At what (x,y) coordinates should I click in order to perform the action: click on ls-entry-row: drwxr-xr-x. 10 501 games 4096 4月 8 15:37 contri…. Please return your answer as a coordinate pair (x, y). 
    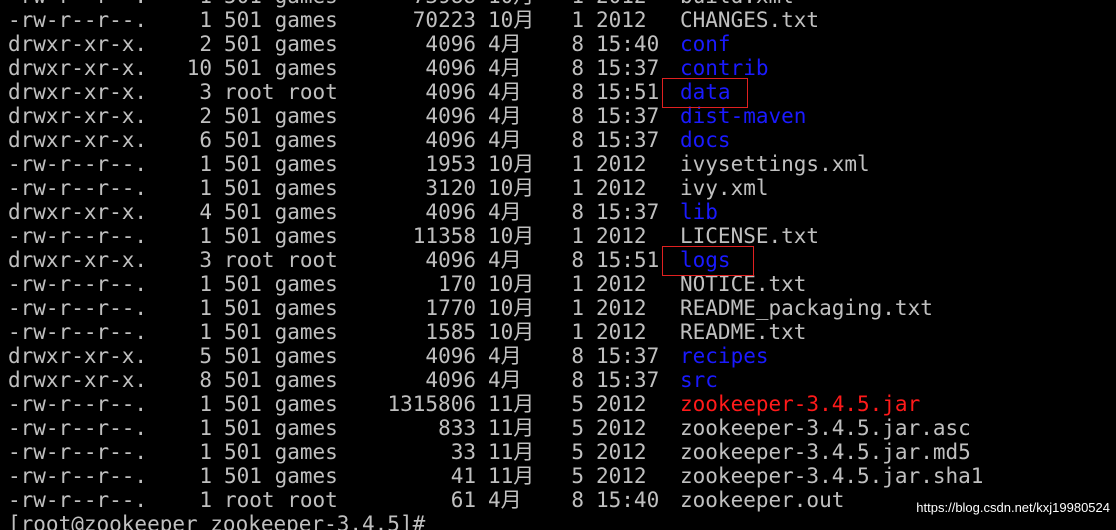
    Looking at the image, I should click on (495, 68).